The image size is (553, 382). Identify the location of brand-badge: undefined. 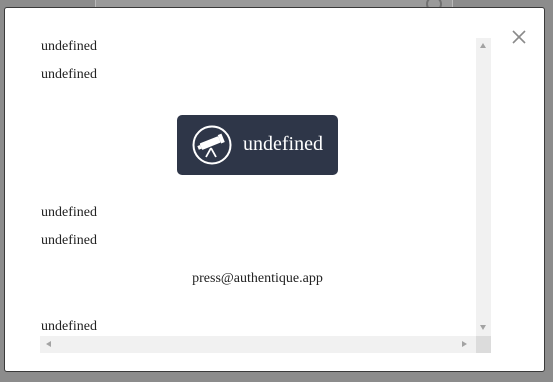
(257, 145).